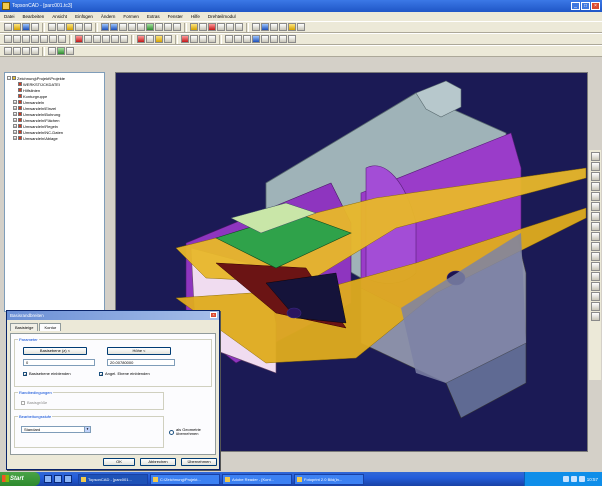  I want to click on snap-nearest-icon, so click(595, 216).